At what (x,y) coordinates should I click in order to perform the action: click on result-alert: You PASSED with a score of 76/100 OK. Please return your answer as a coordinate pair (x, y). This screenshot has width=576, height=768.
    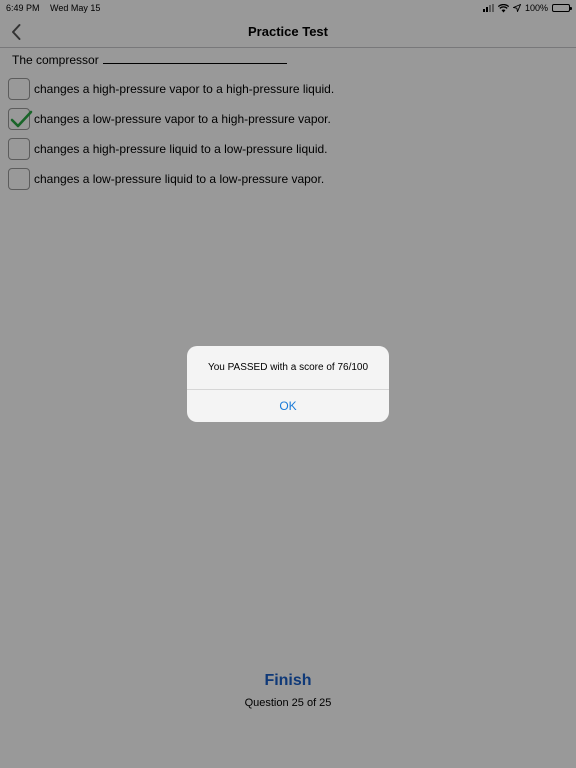
    Looking at the image, I should click on (288, 384).